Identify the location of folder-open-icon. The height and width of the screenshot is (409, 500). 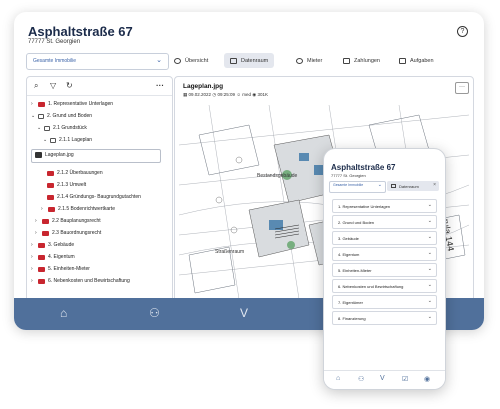
(53, 140).